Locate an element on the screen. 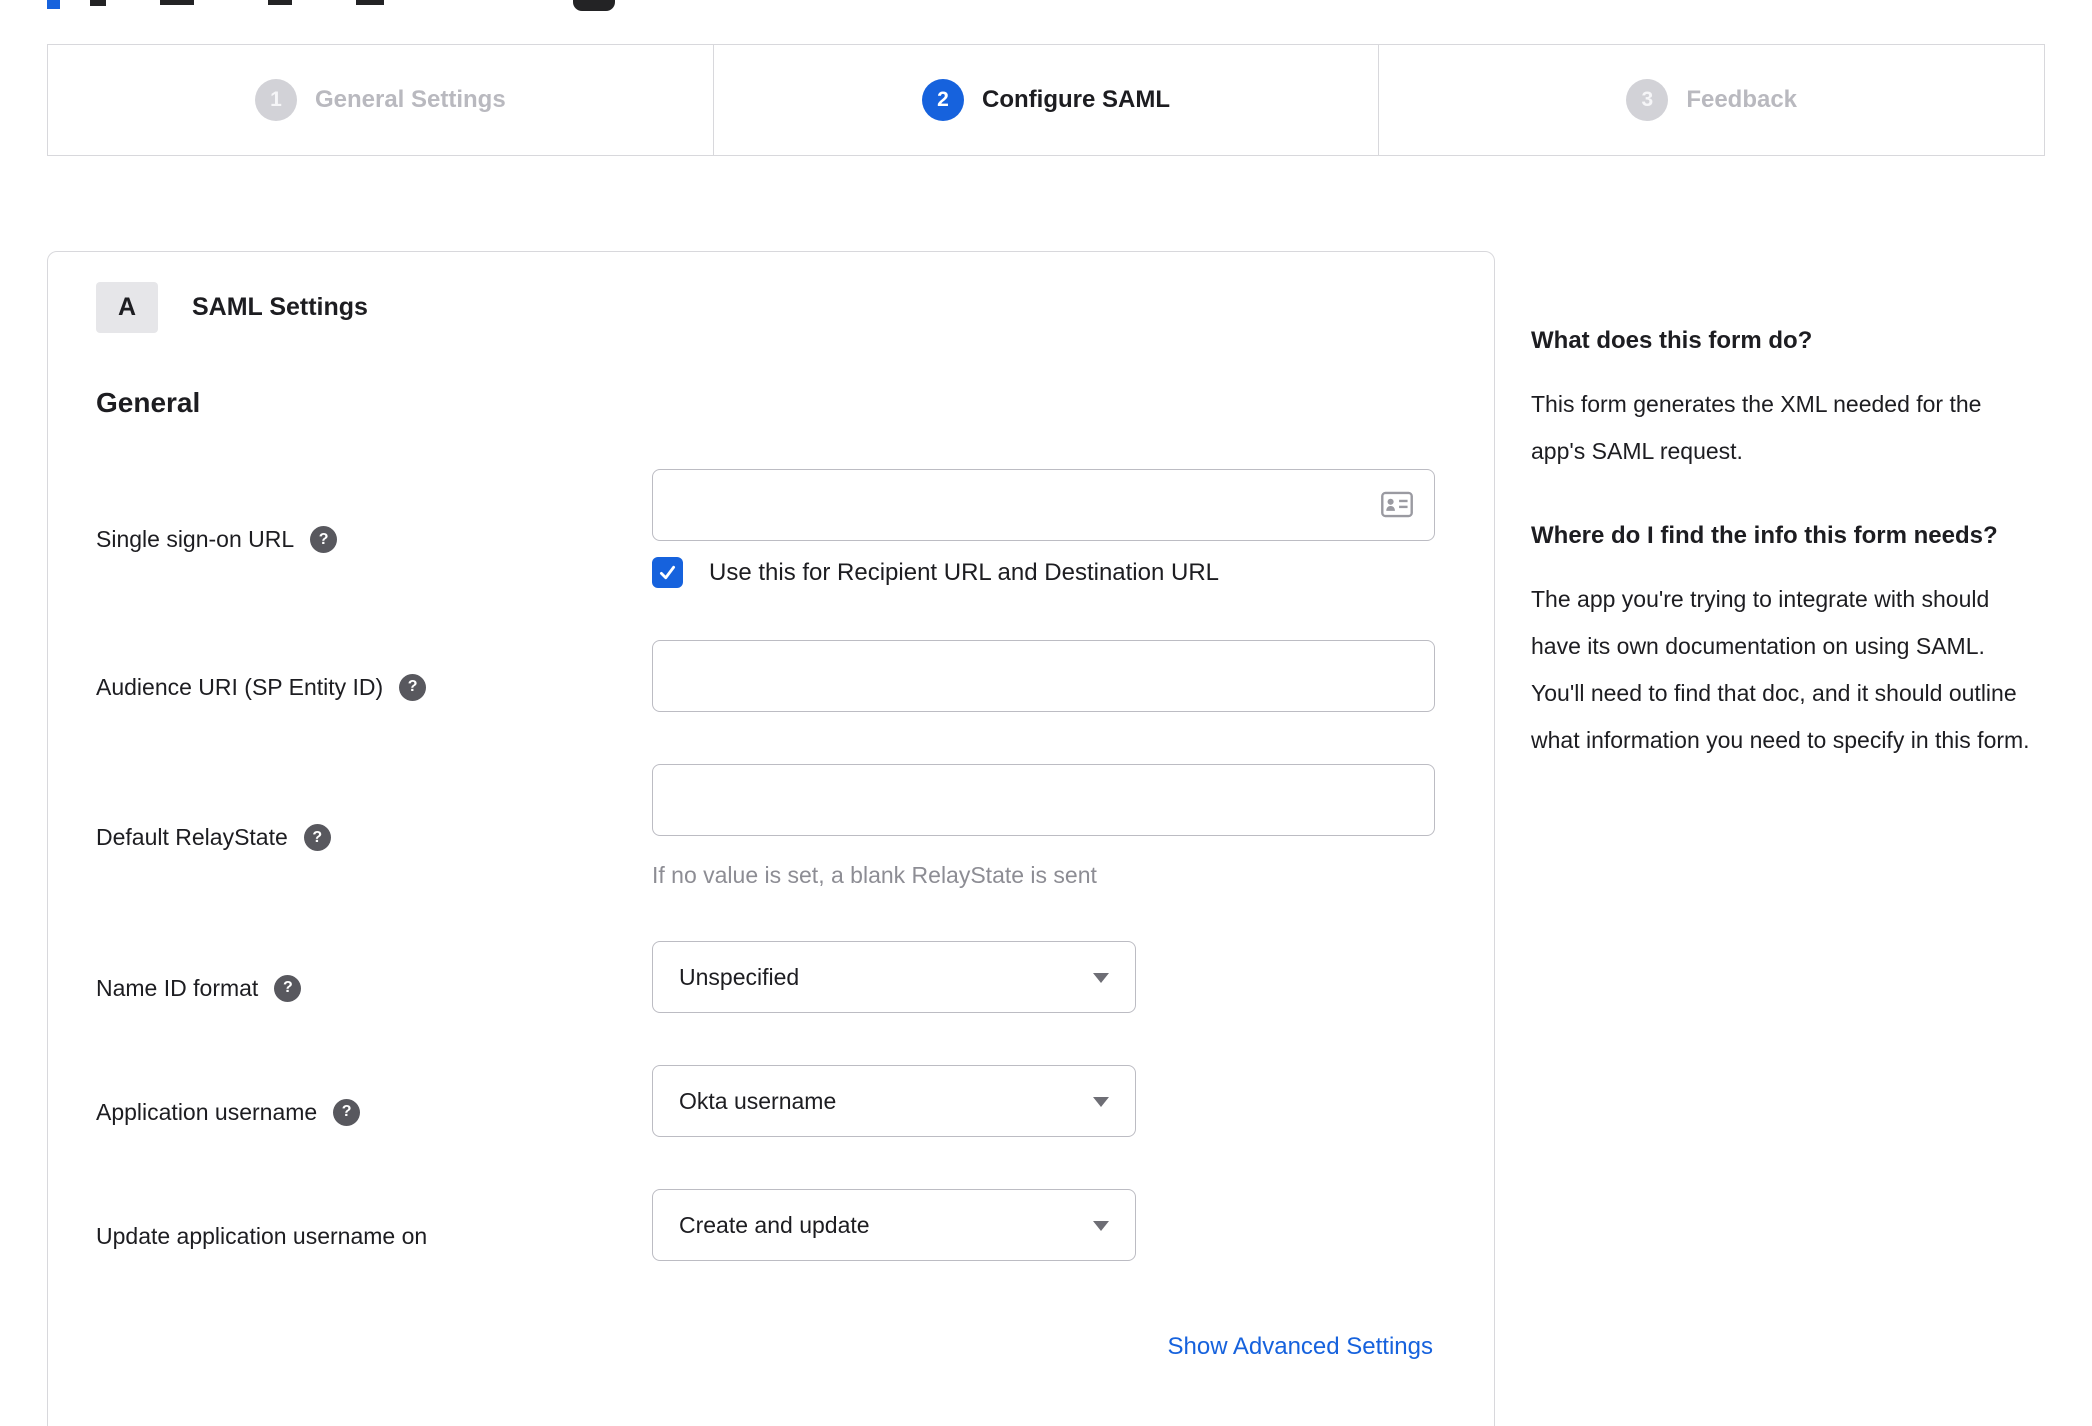 The height and width of the screenshot is (1426, 2092). step-label: Feedback is located at coordinates (1742, 99).